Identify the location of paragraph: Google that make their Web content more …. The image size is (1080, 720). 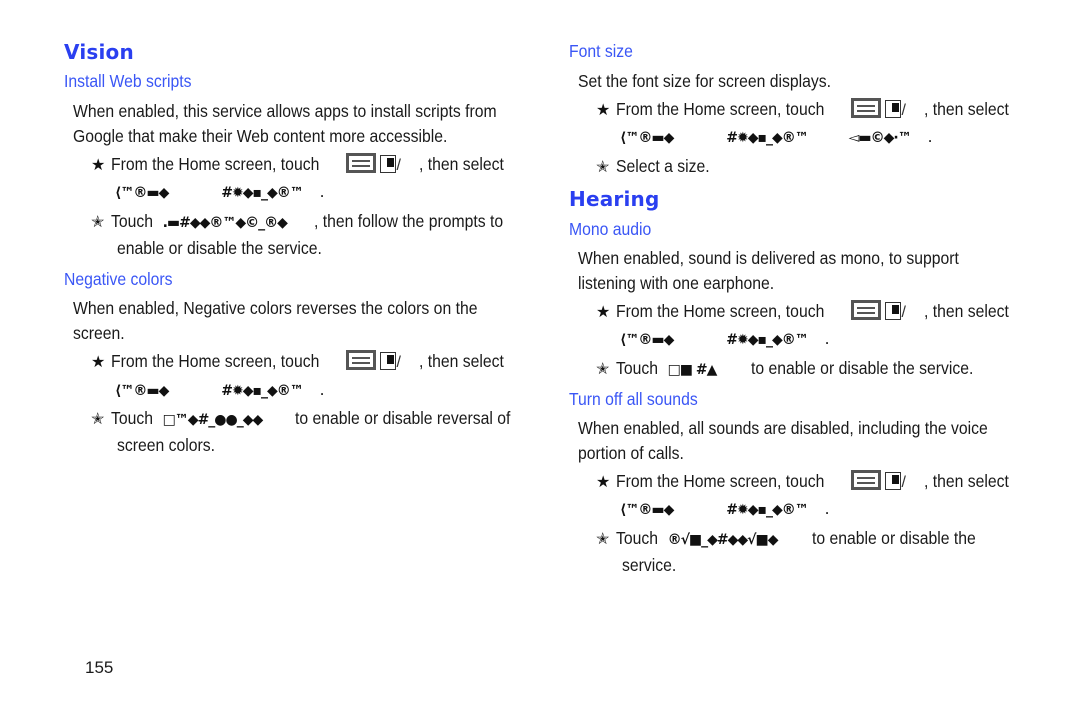
(260, 136).